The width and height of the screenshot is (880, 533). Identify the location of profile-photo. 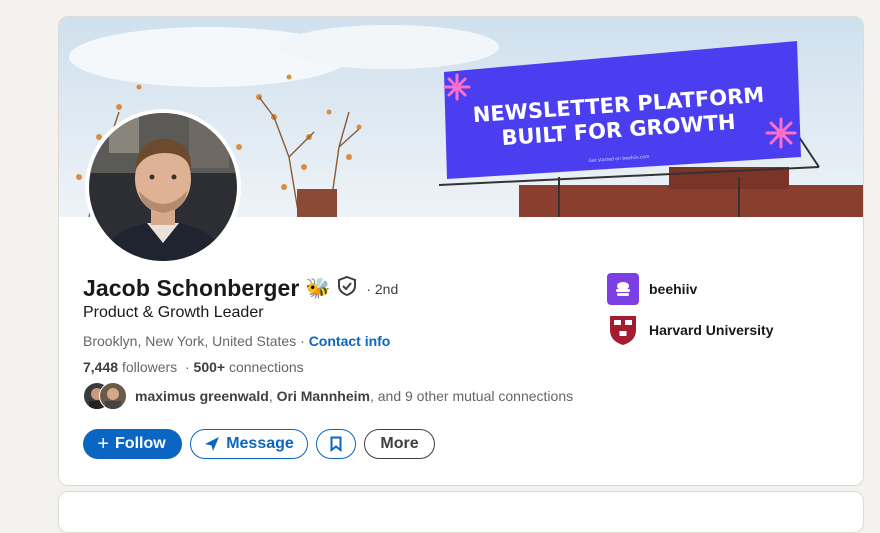
(163, 187).